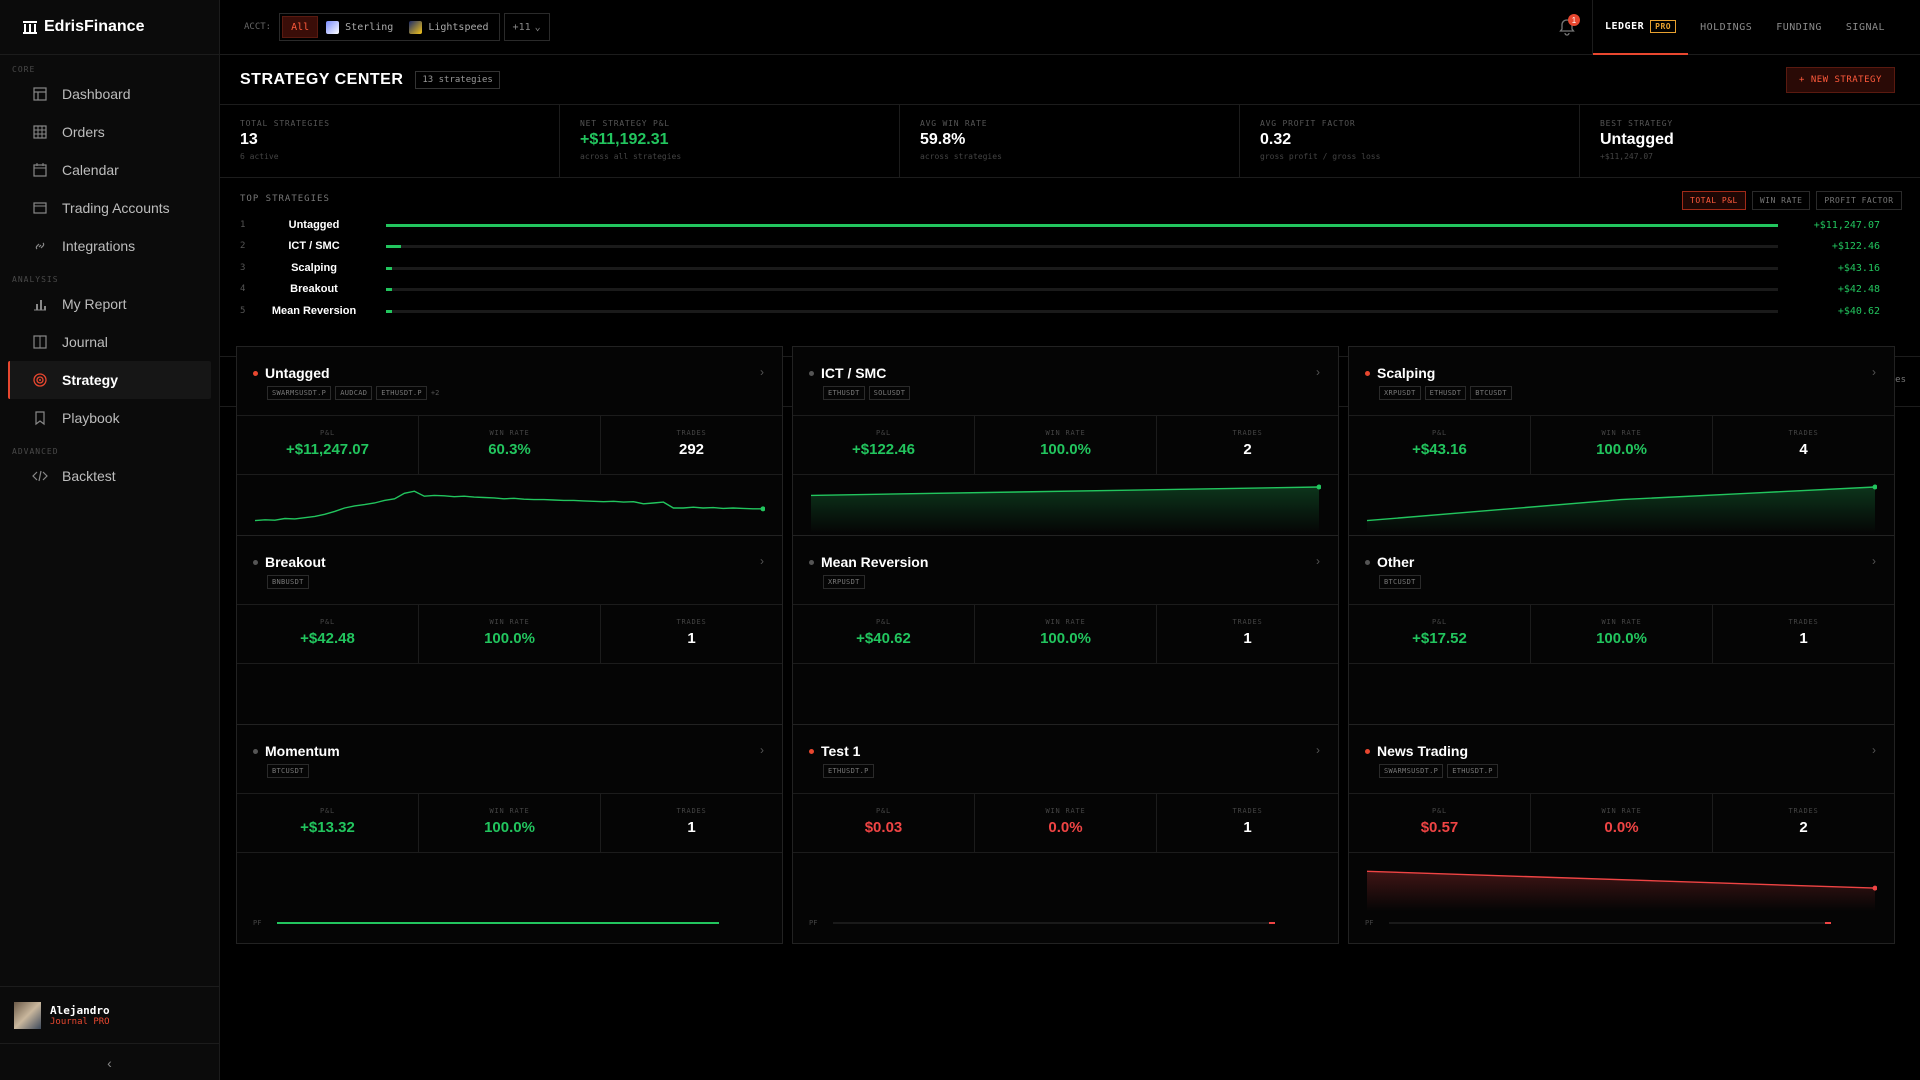 The image size is (1920, 1080). Describe the element at coordinates (322, 79) in the screenshot. I see `page-title: STRATEGY CENTER` at that location.